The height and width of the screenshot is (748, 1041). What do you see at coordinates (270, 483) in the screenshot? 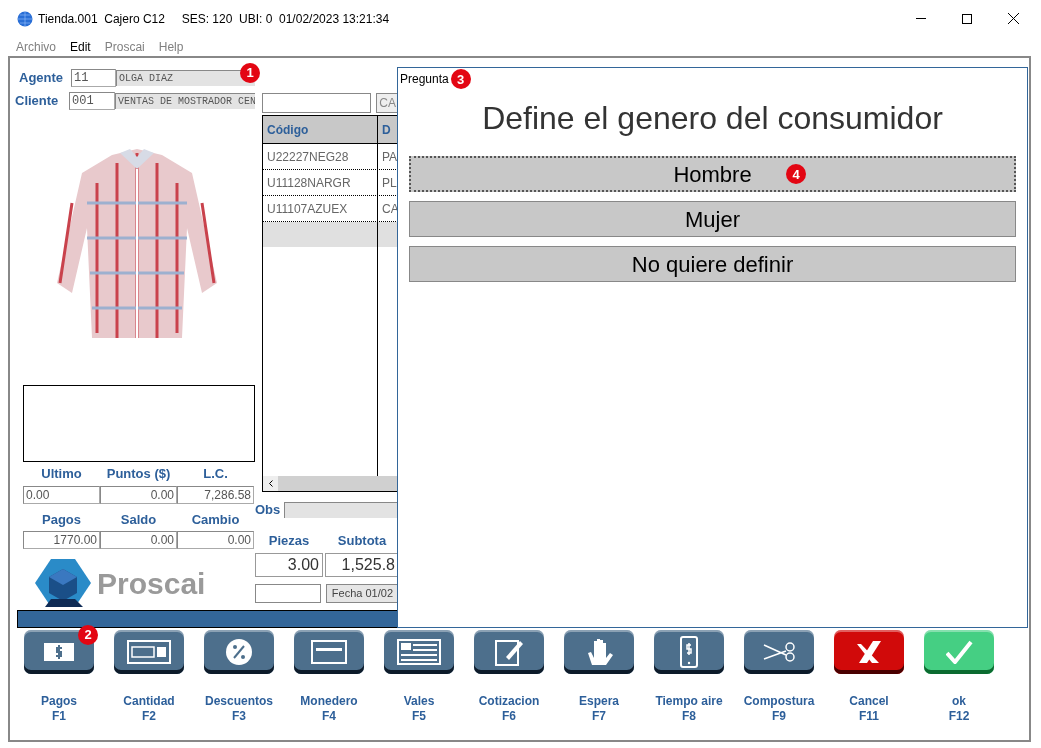
I see `scroll-left-icon` at bounding box center [270, 483].